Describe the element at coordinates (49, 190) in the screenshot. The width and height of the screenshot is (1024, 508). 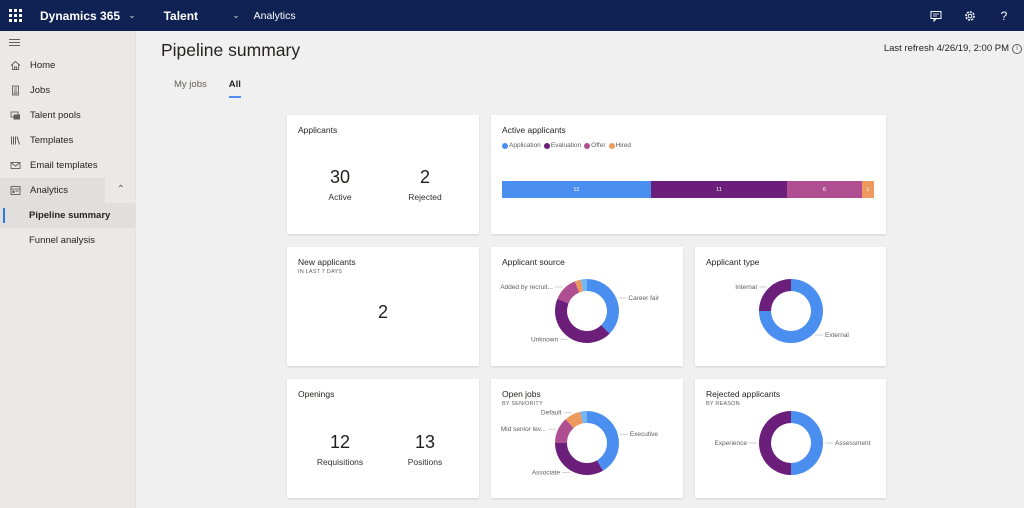
I see `sidebar-item-label: Analytics` at that location.